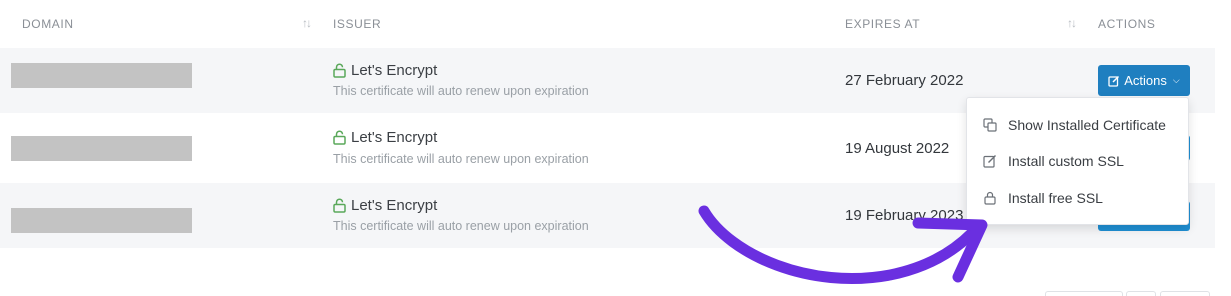 This screenshot has height=296, width=1231. What do you see at coordinates (897, 148) in the screenshot?
I see `expires-date: 19 August 2022` at bounding box center [897, 148].